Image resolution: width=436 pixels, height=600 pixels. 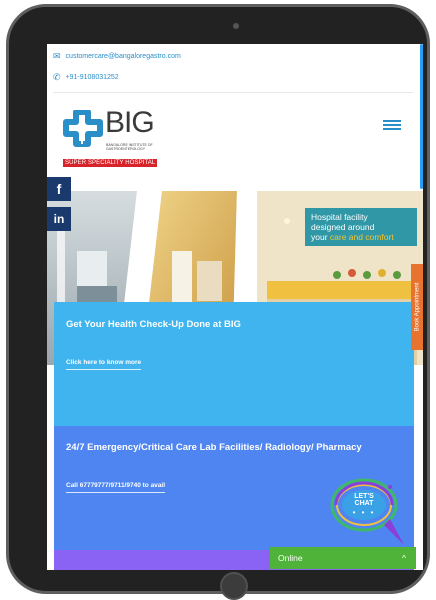 What do you see at coordinates (234, 586) in the screenshot?
I see `home-button` at bounding box center [234, 586].